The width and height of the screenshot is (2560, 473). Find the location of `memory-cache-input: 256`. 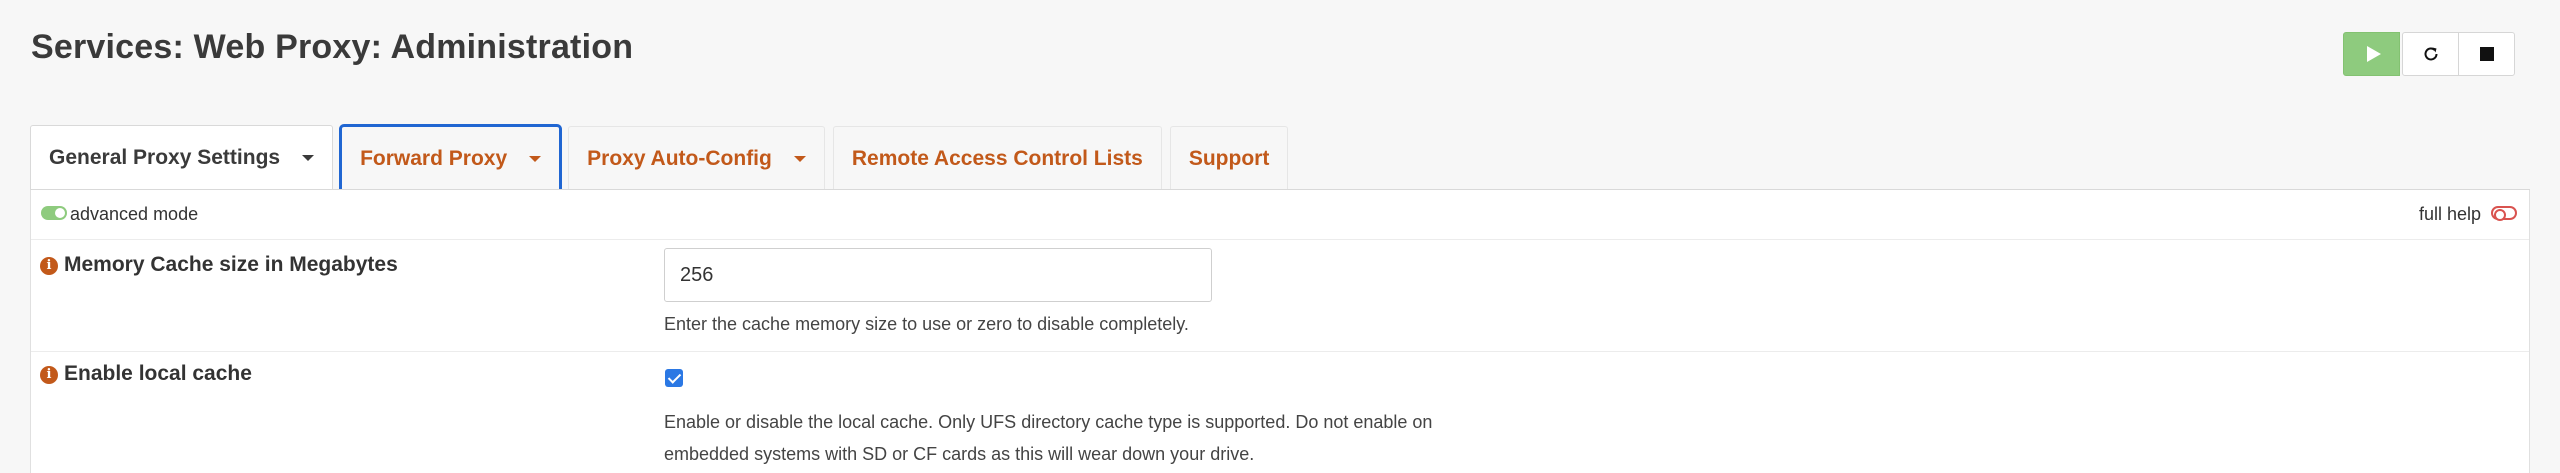

memory-cache-input: 256 is located at coordinates (938, 275).